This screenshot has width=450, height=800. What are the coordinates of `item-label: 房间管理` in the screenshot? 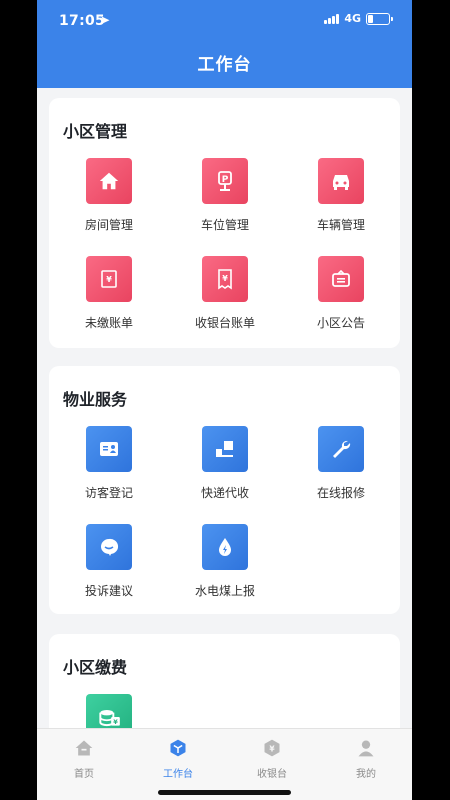 It's located at (108, 225).